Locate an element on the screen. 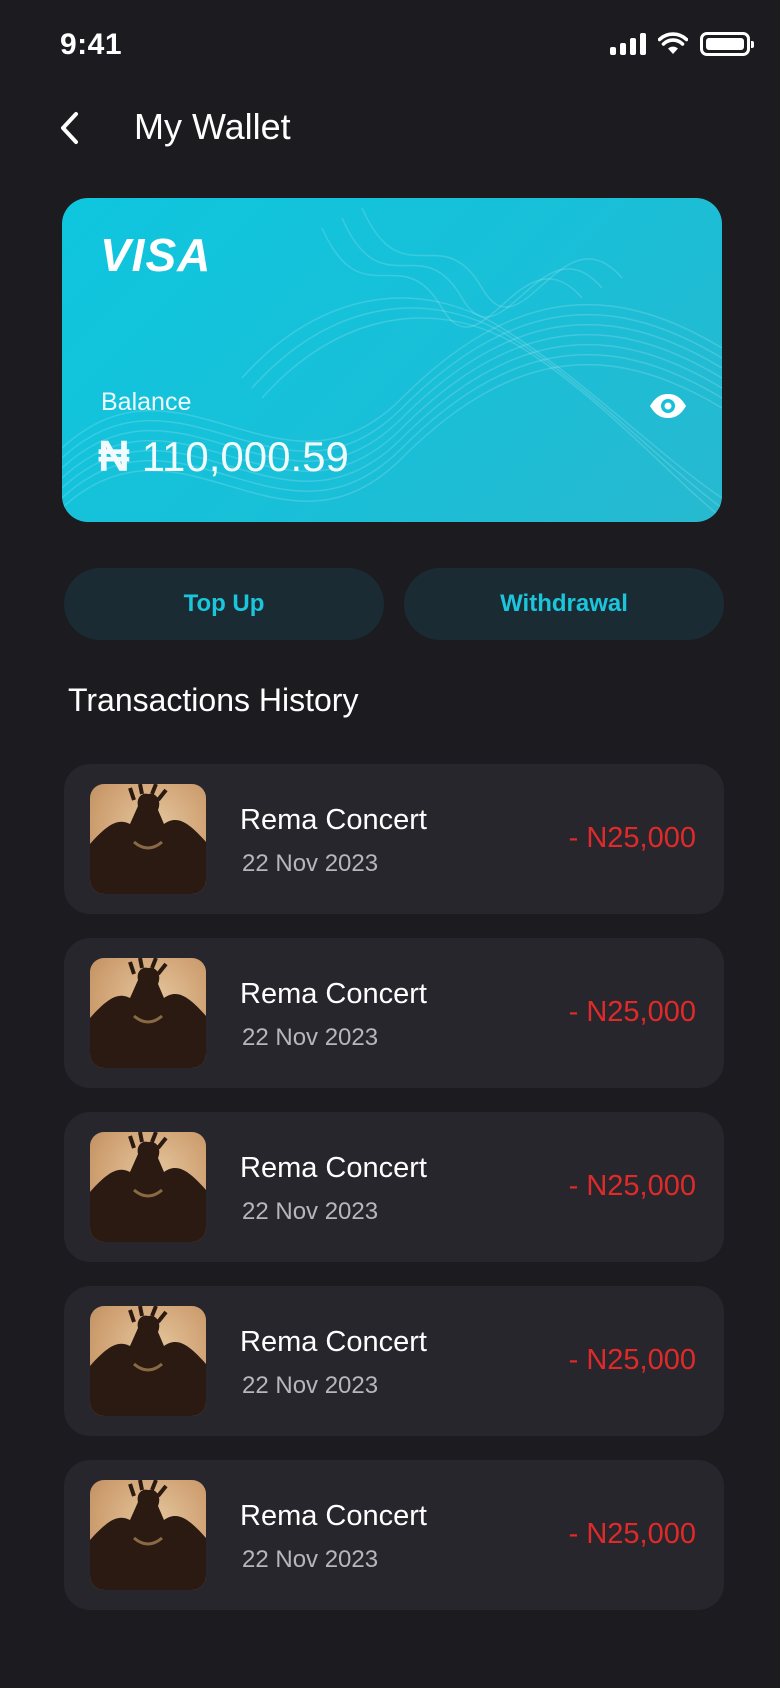 The height and width of the screenshot is (1688, 780). signal-icon is located at coordinates (628, 44).